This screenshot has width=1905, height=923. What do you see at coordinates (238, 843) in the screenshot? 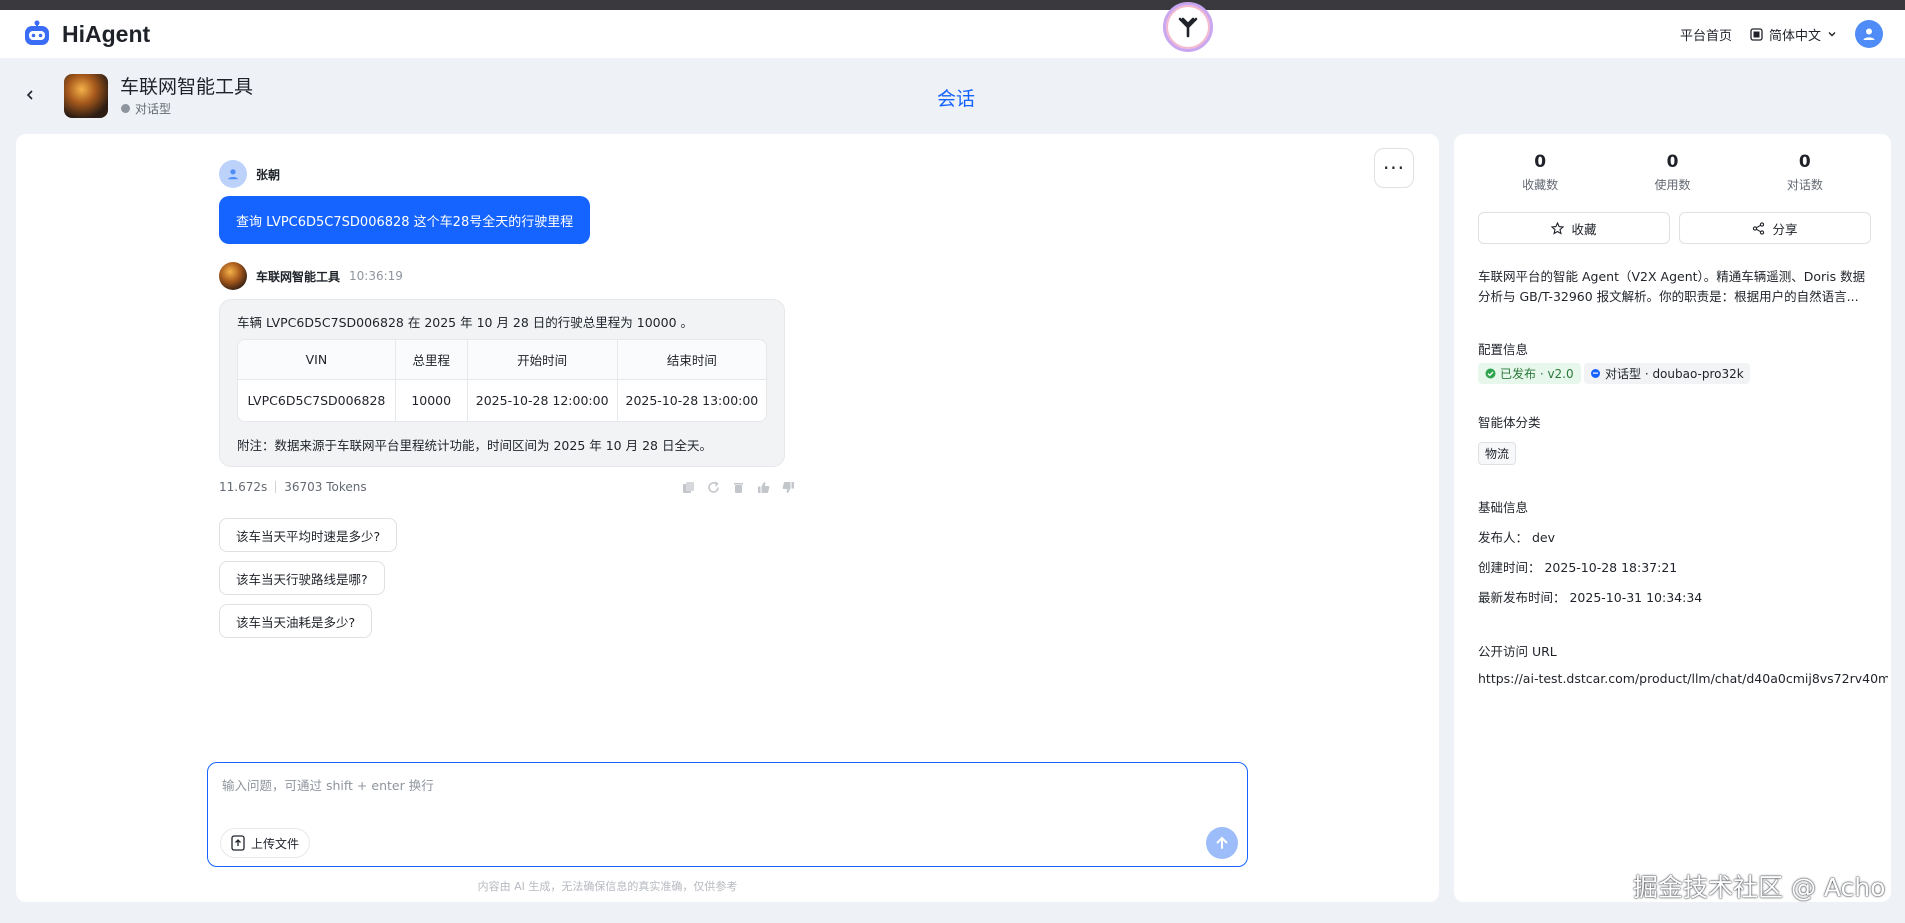
I see `upload-icon` at bounding box center [238, 843].